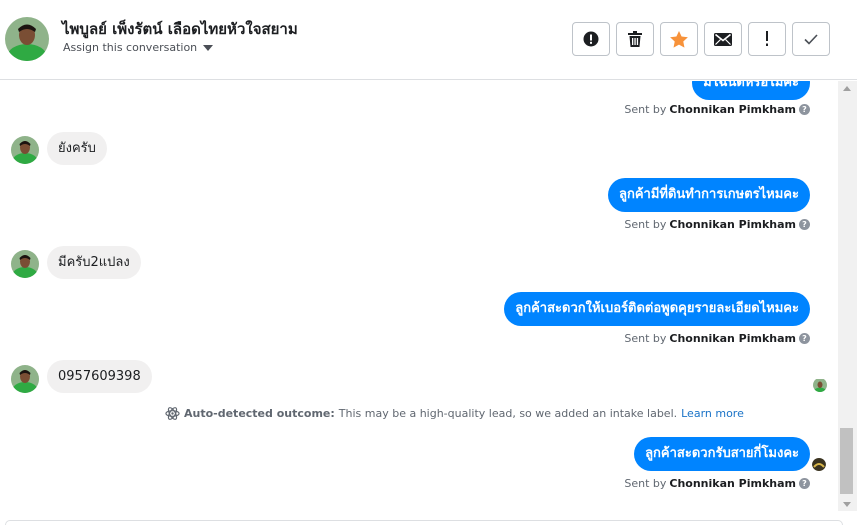  What do you see at coordinates (751, 90) in the screenshot?
I see `outgoing-message: มีโฉนดหรือไม่คะ` at bounding box center [751, 90].